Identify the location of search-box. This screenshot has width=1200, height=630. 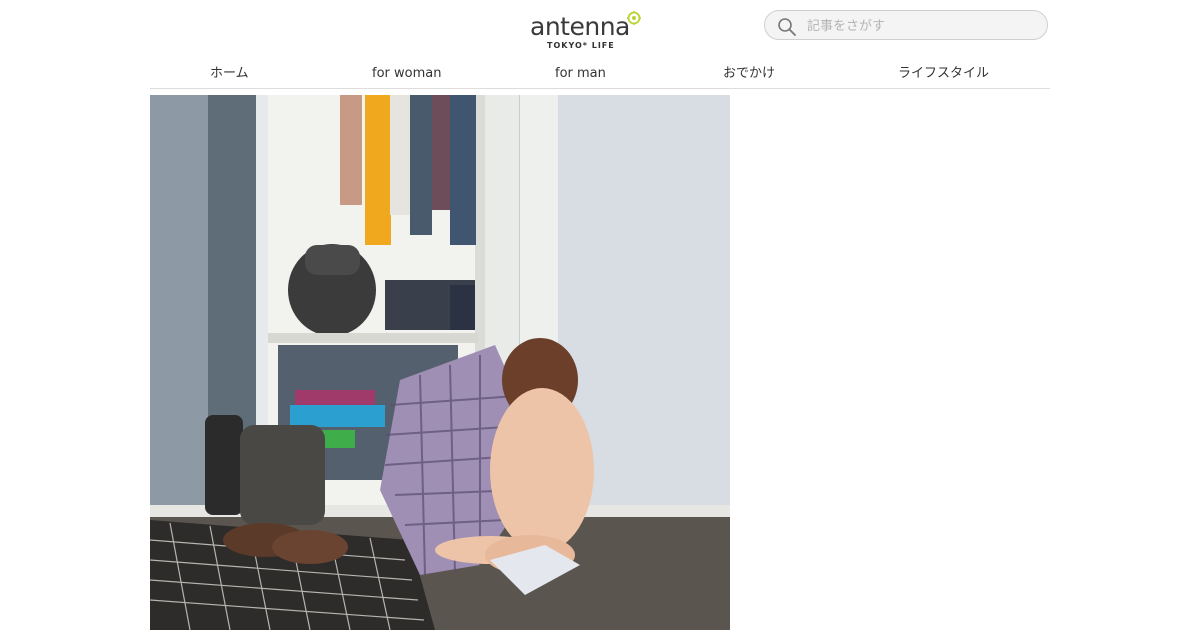
(906, 25).